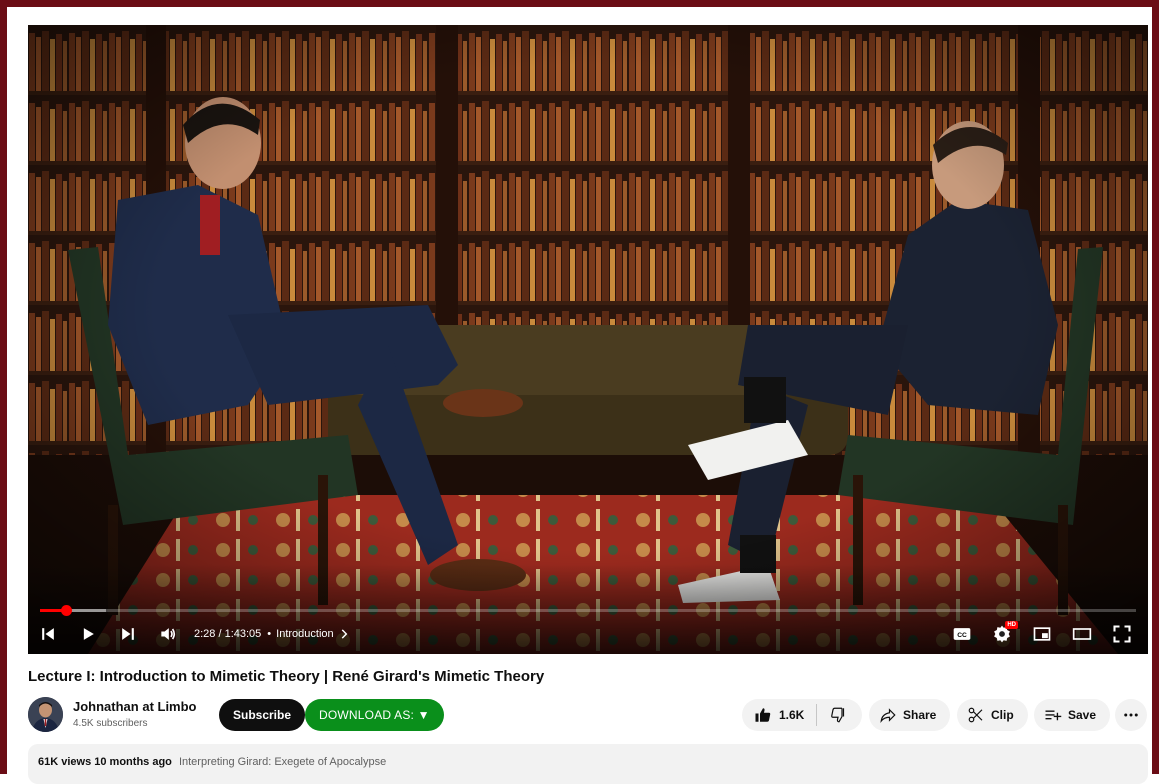 The width and height of the screenshot is (1159, 784). What do you see at coordinates (975, 715) in the screenshot?
I see `scissors-icon` at bounding box center [975, 715].